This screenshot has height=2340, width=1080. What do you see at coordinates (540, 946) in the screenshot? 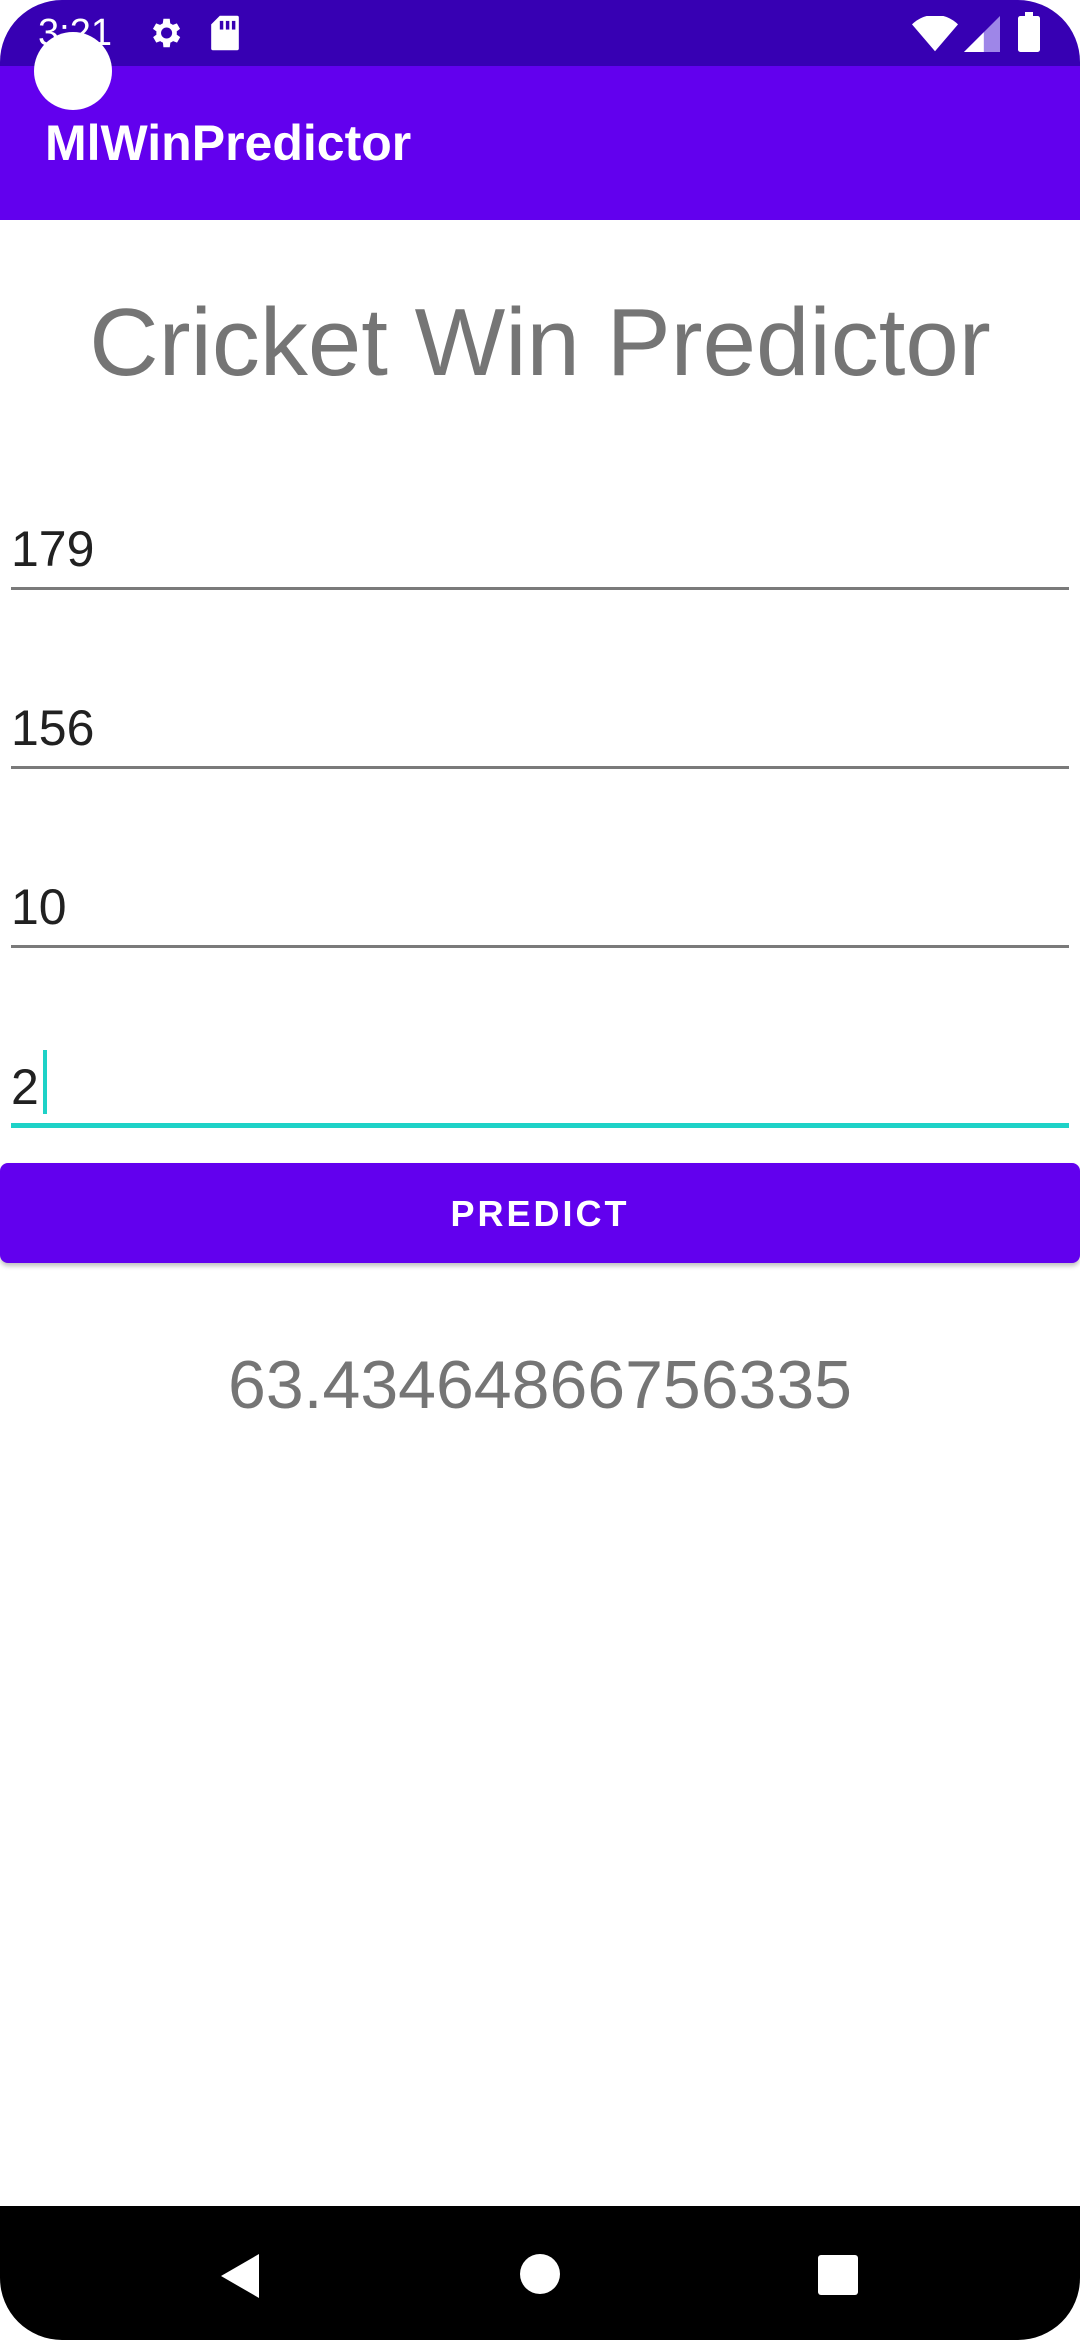
I see `input-field-3-underline` at bounding box center [540, 946].